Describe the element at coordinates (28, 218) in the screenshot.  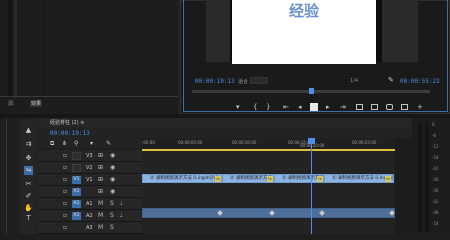
I see `type-tool-icon: T` at that location.